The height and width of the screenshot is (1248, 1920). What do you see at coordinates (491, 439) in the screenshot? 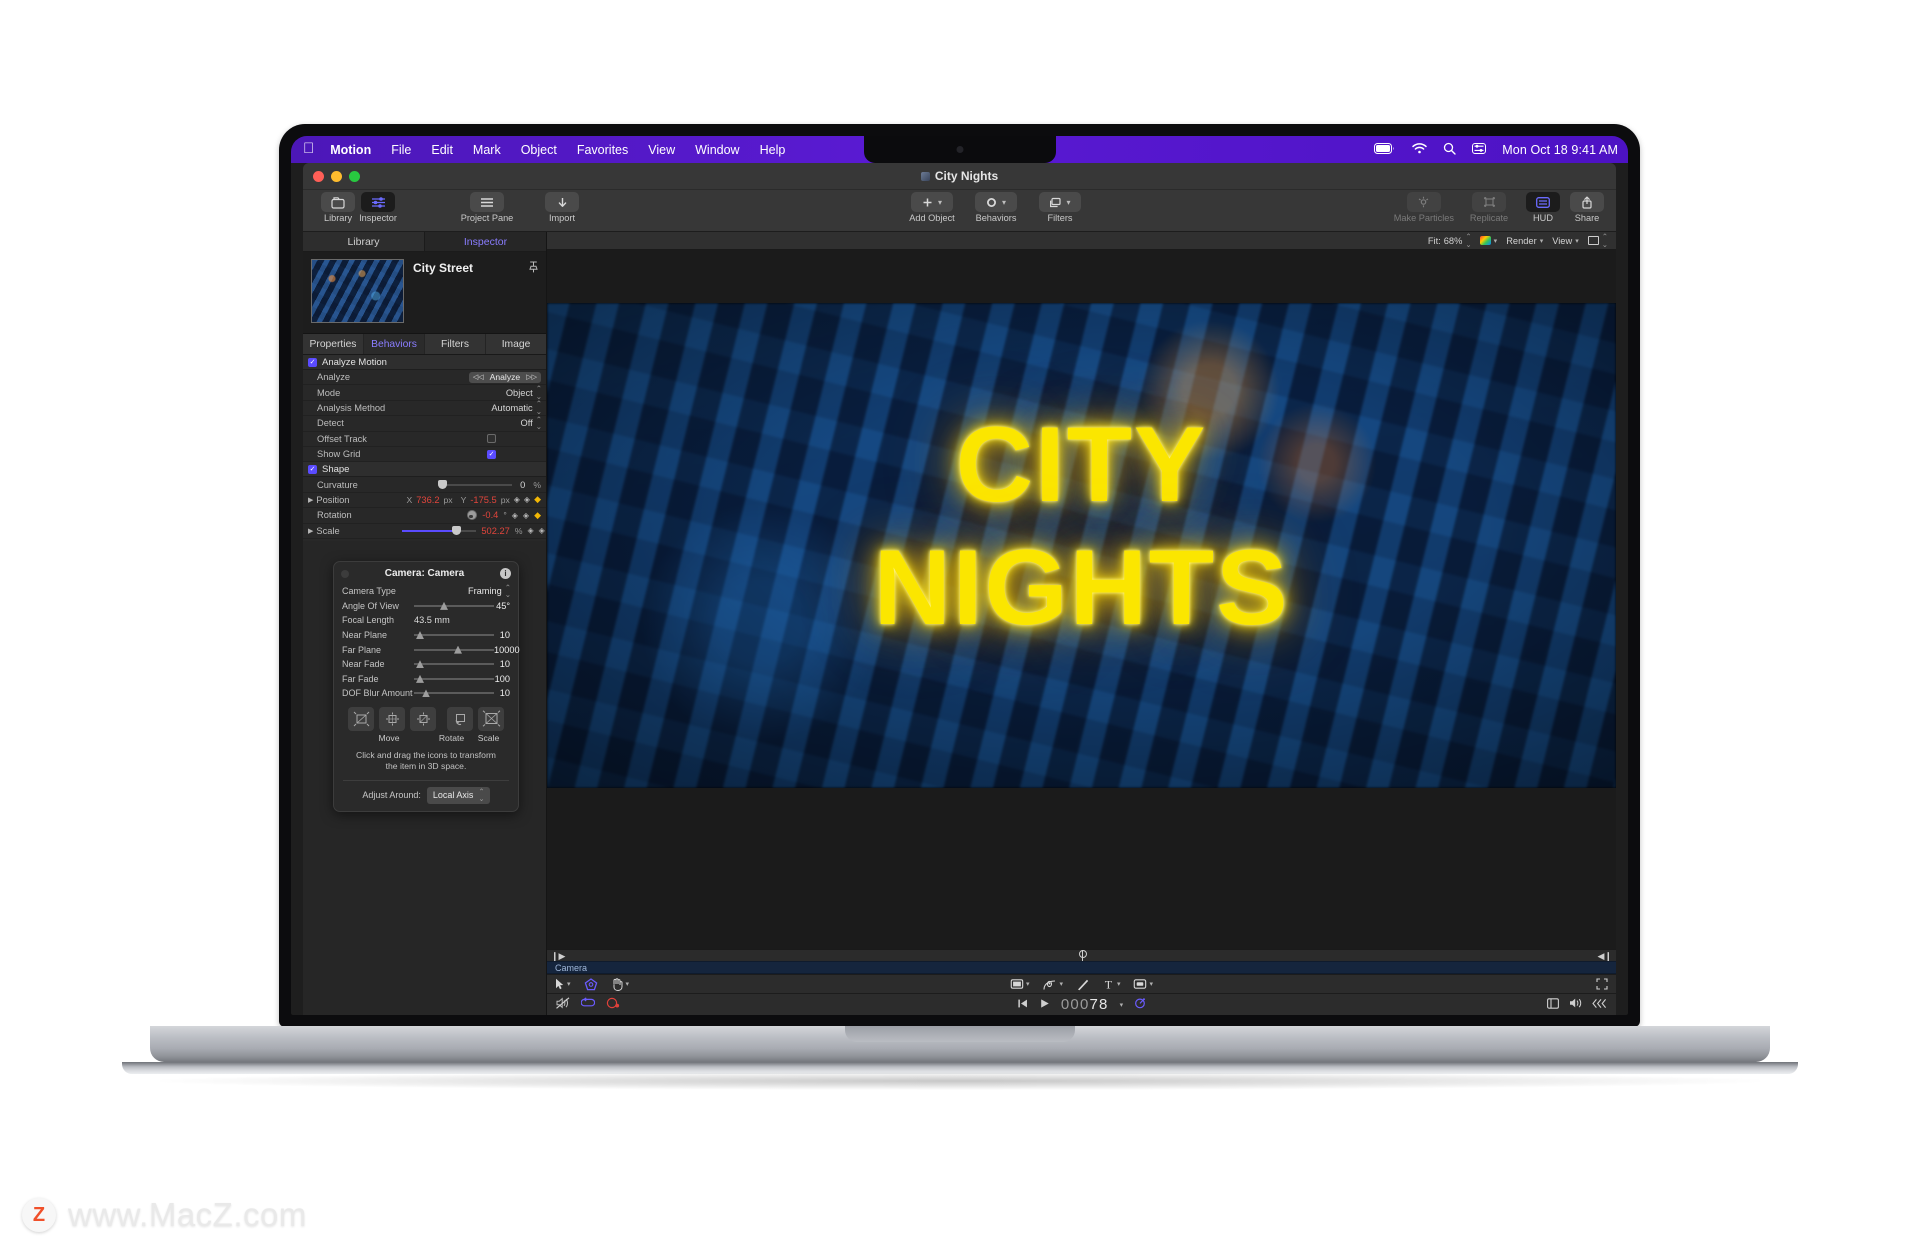
I see `offset-track-checkbox` at bounding box center [491, 439].